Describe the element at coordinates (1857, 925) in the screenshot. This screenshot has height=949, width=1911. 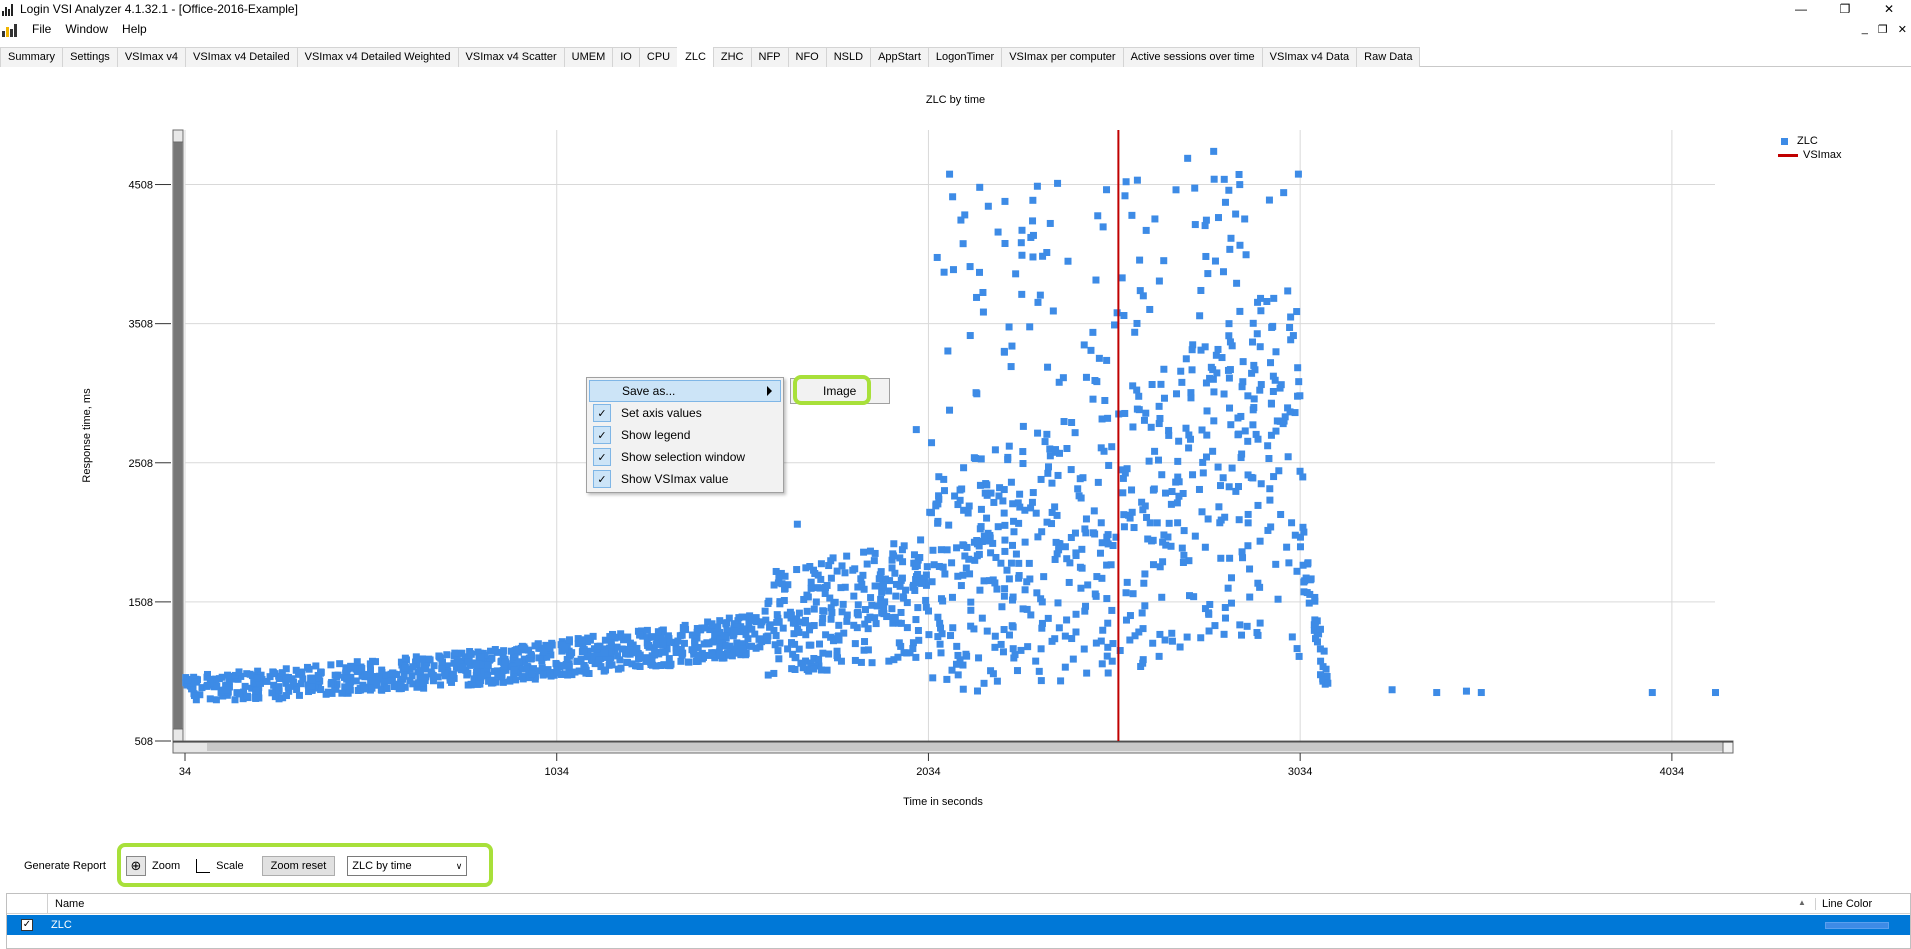
I see `line-color-swatch` at that location.